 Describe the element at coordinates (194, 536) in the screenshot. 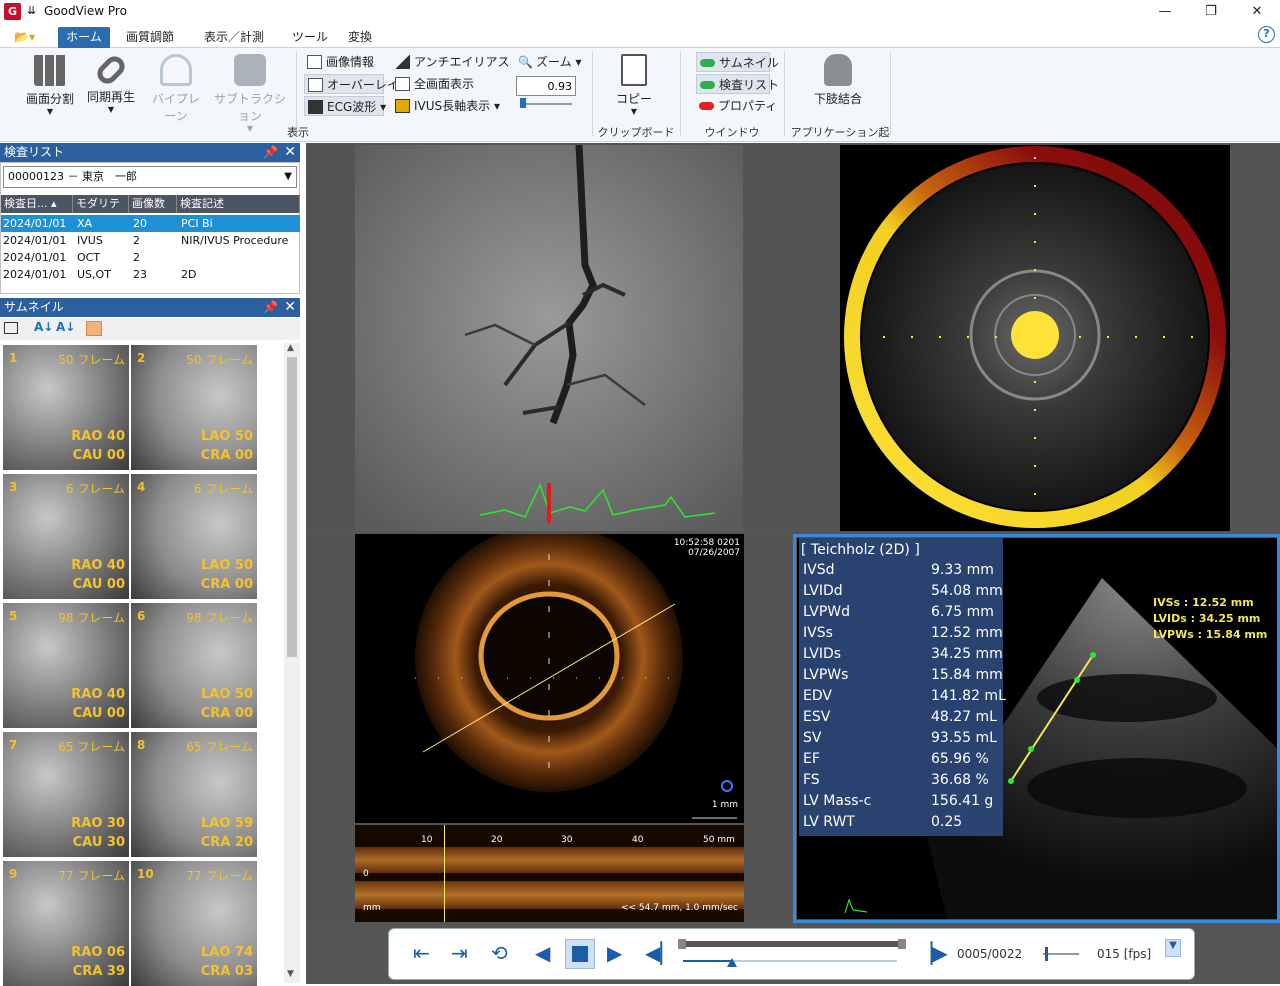

I see `thumbnail-item: 4 6 フレーム LAO 50 CRA 00` at that location.